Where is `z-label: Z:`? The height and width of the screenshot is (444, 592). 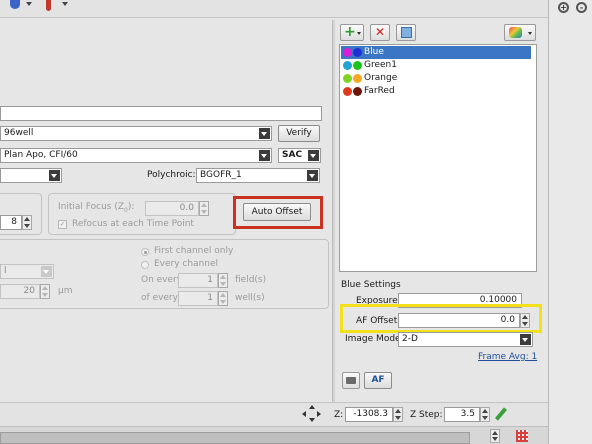 z-label: Z: is located at coordinates (339, 415).